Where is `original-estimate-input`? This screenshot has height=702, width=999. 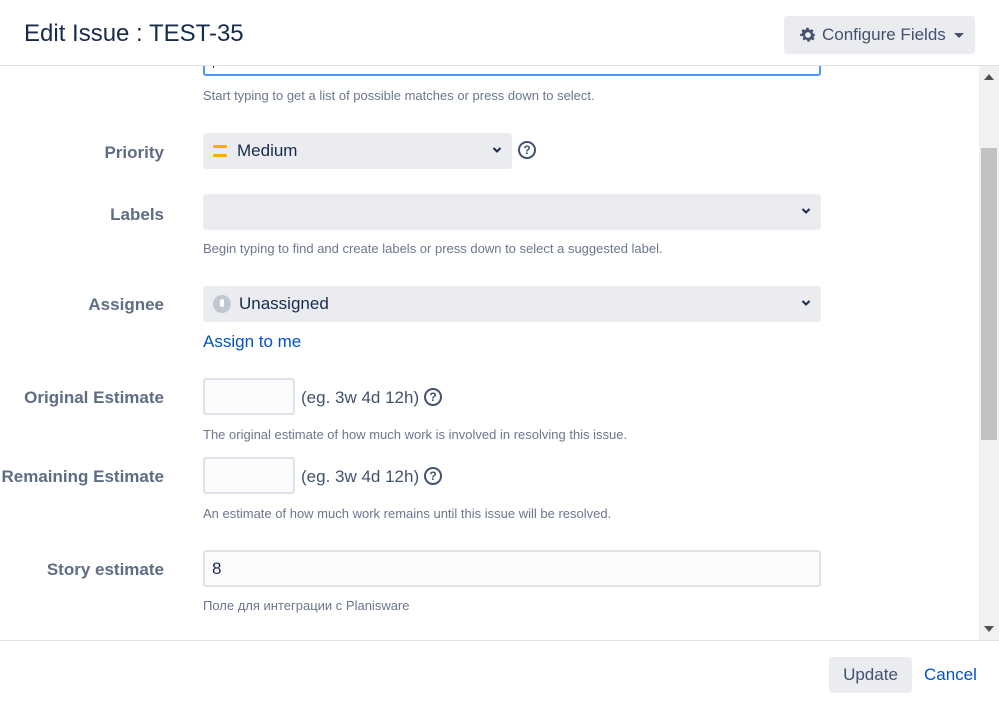 original-estimate-input is located at coordinates (249, 396).